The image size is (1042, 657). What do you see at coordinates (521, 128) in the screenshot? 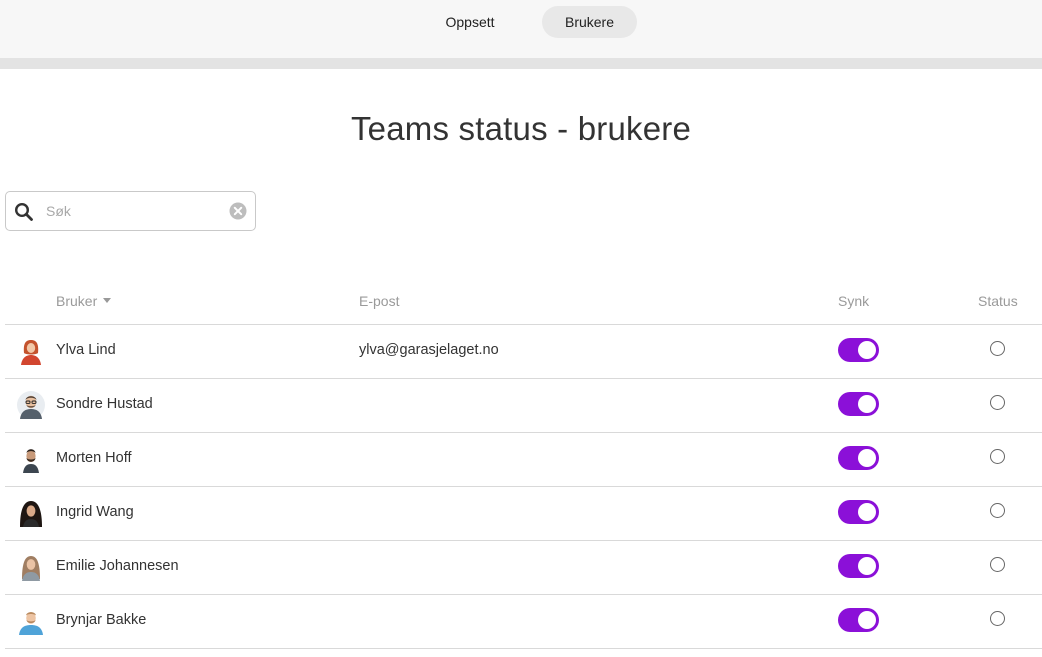
I see `page-title: Teams status - brukere` at bounding box center [521, 128].